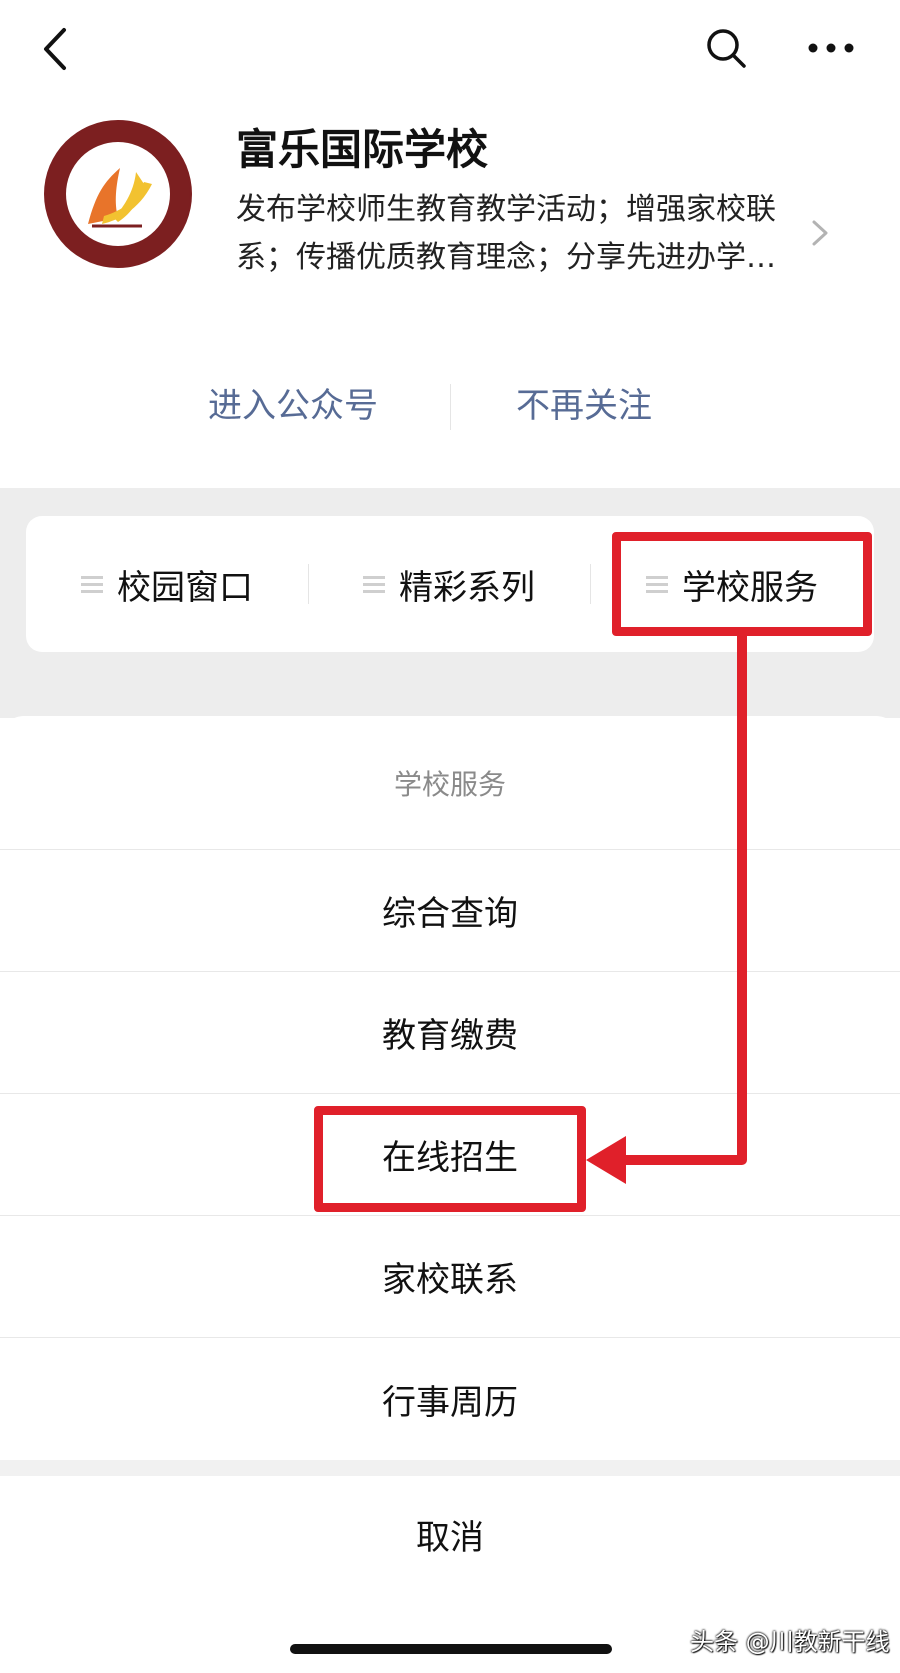  I want to click on sheet-item-weekly-calendar: 行事周历, so click(450, 1399).